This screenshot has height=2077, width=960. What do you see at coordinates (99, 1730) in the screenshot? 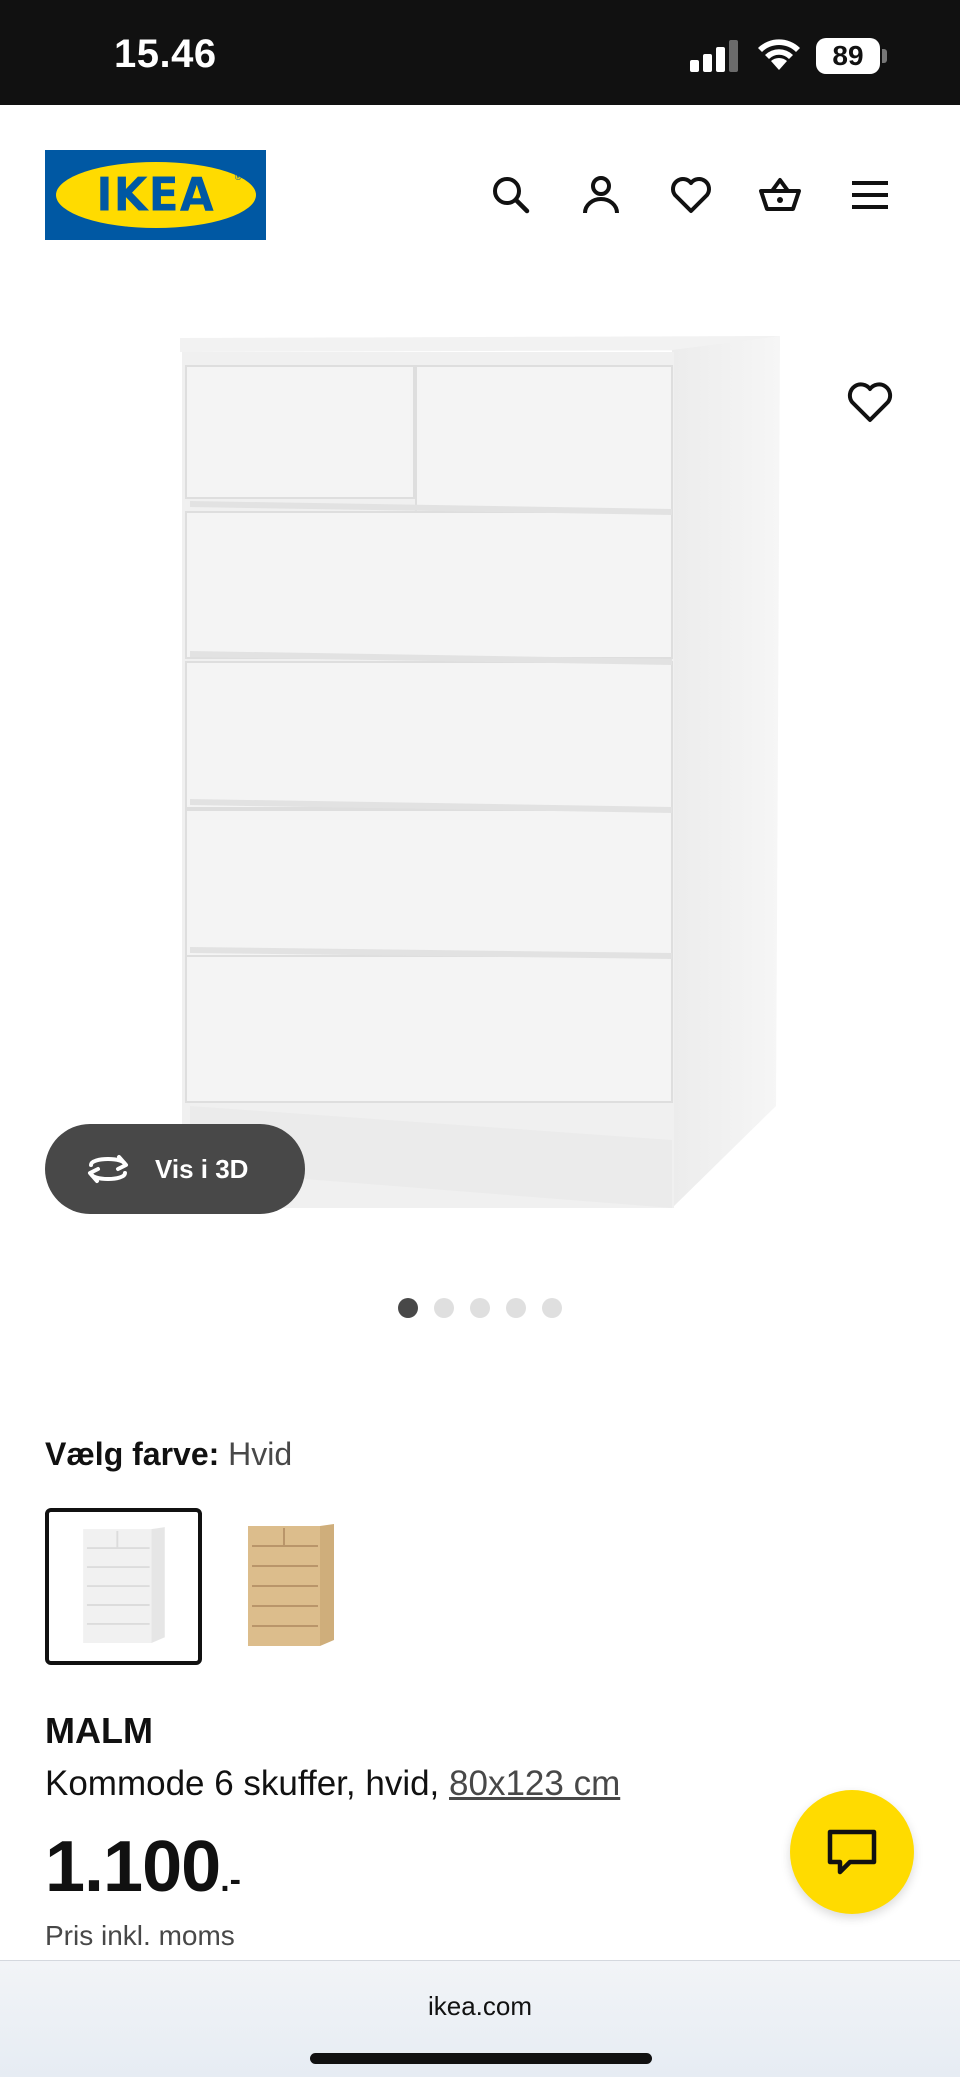
I see `product-name: MALM` at bounding box center [99, 1730].